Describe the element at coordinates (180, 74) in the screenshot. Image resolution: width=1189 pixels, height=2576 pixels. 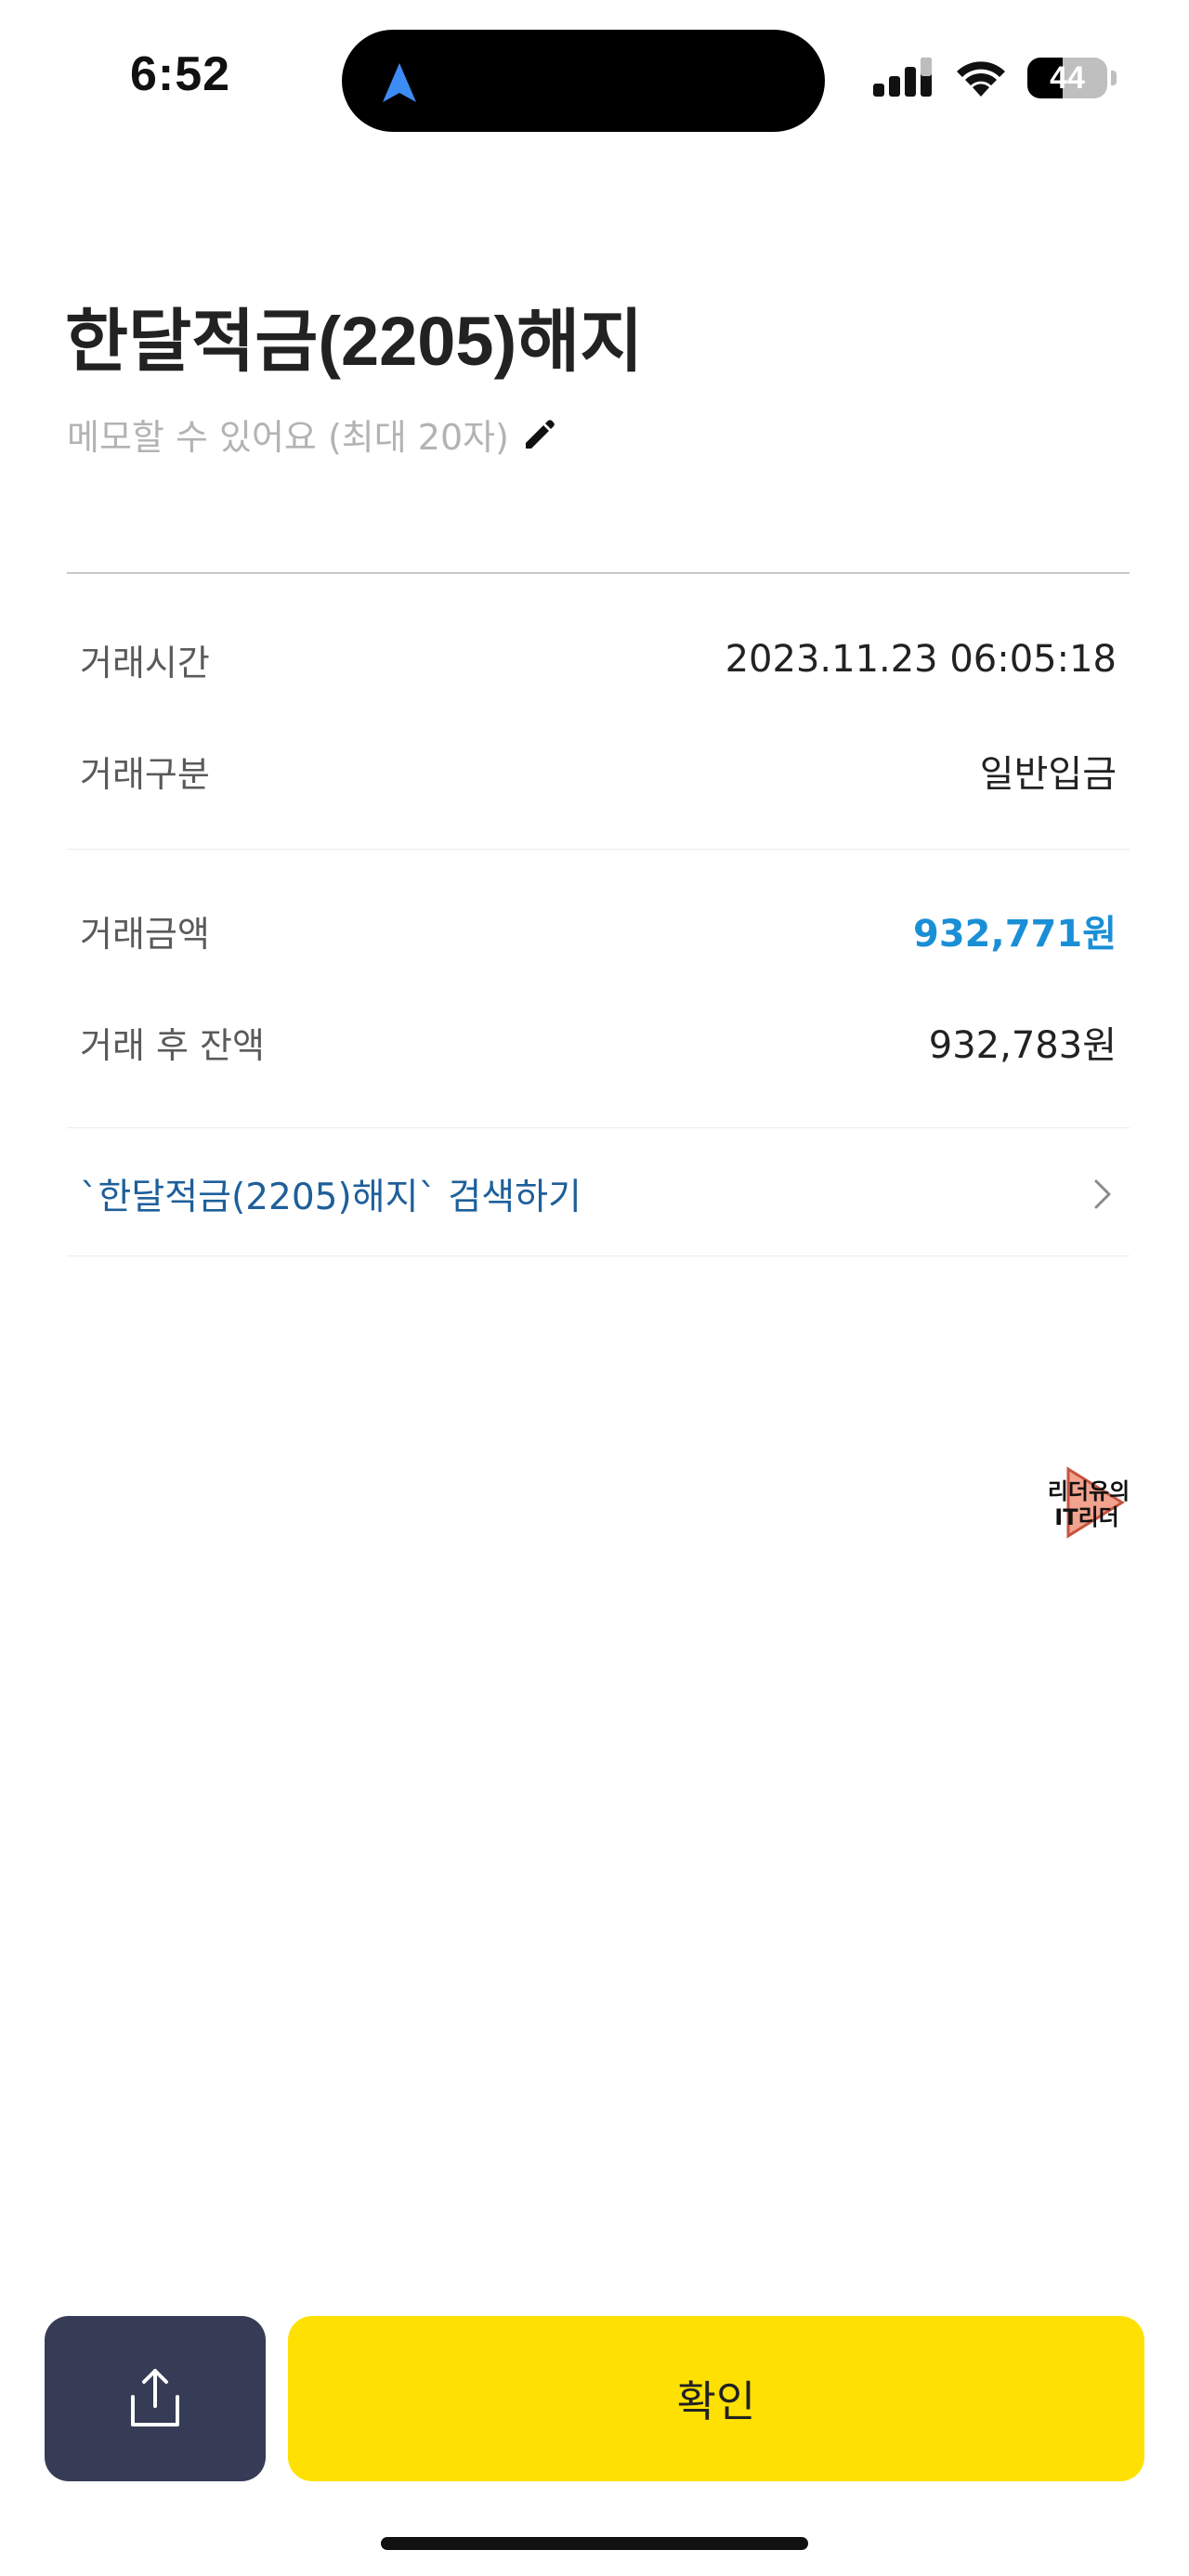
I see `status-time: 6:52` at that location.